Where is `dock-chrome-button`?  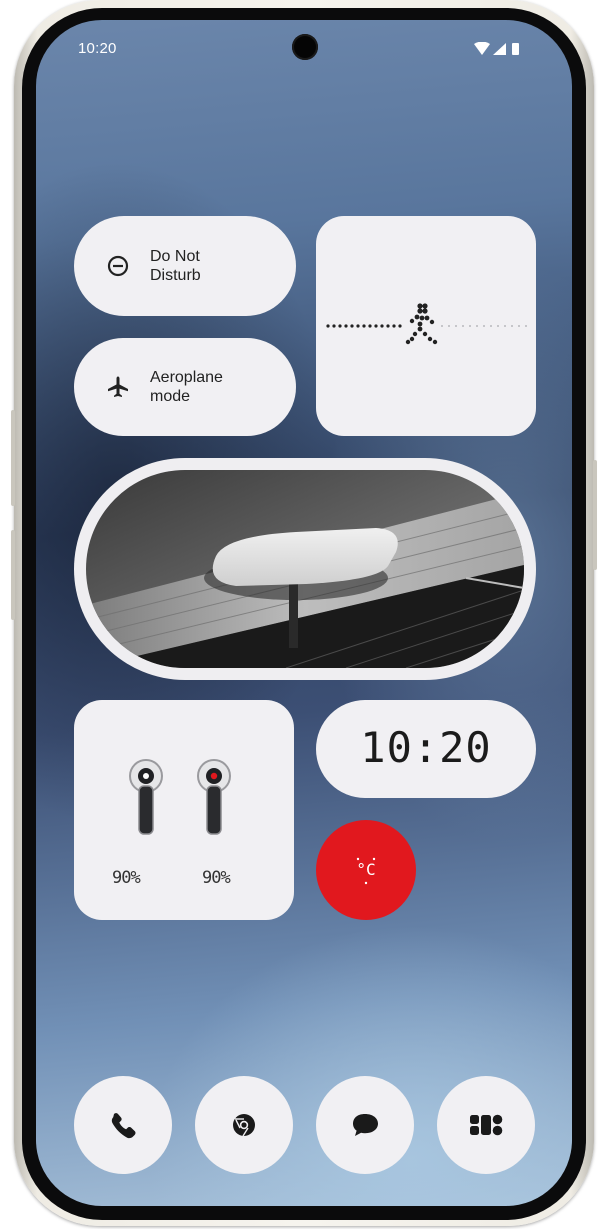 dock-chrome-button is located at coordinates (244, 1125).